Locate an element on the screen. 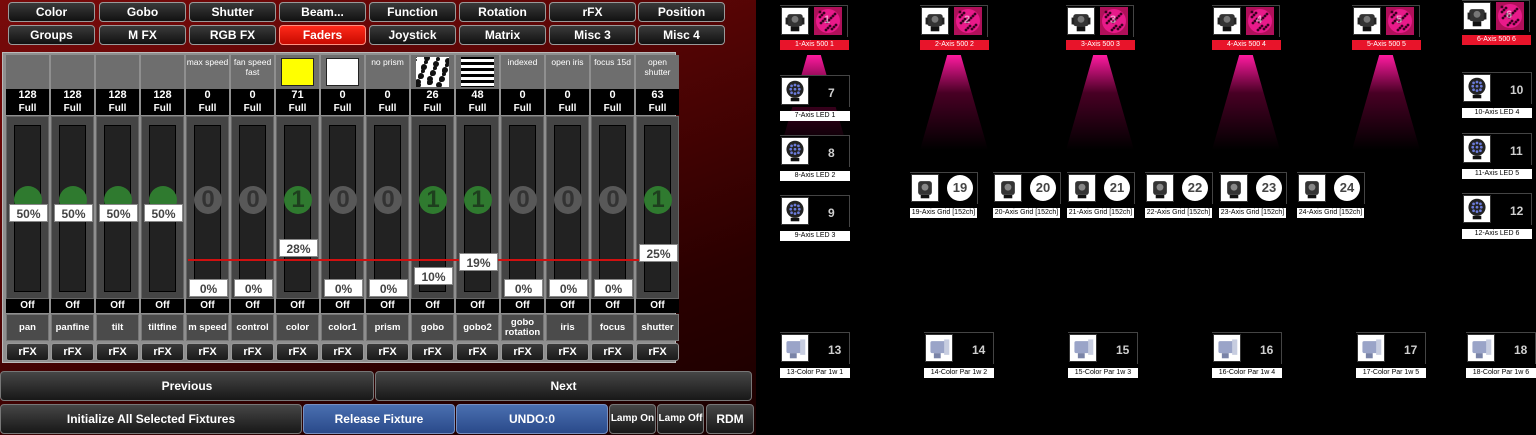 Image resolution: width=1536 pixels, height=435 pixels. fixture-20: 20 20-Axis Grid [152ch] is located at coordinates (1027, 196).